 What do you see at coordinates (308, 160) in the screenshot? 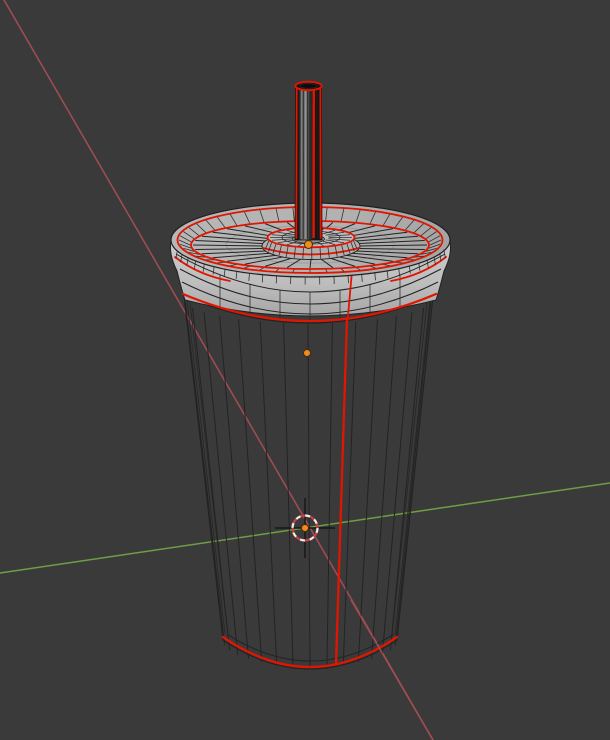
I see `straw` at bounding box center [308, 160].